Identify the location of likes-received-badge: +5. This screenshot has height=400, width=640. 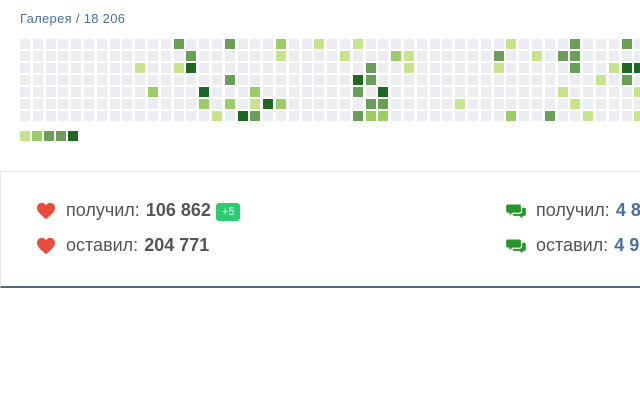
(228, 211).